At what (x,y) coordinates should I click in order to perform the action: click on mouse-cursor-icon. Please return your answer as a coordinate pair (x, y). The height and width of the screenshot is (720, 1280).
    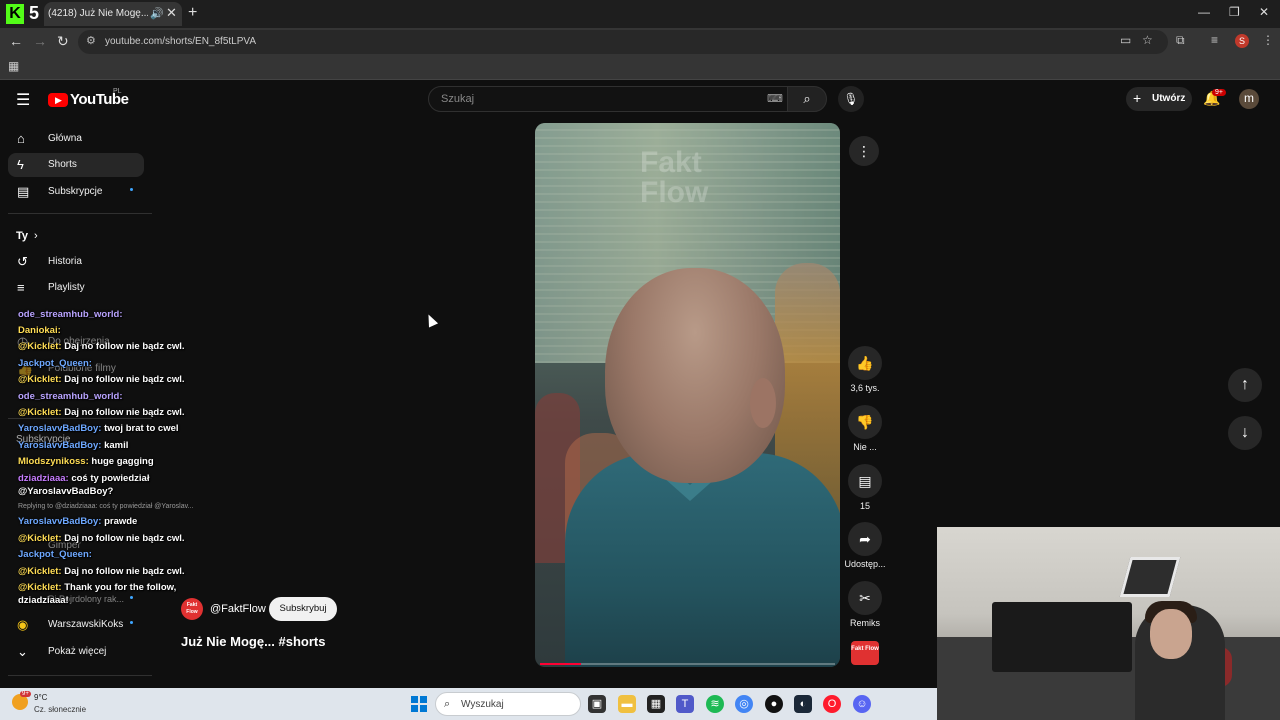
    Looking at the image, I should click on (431, 320).